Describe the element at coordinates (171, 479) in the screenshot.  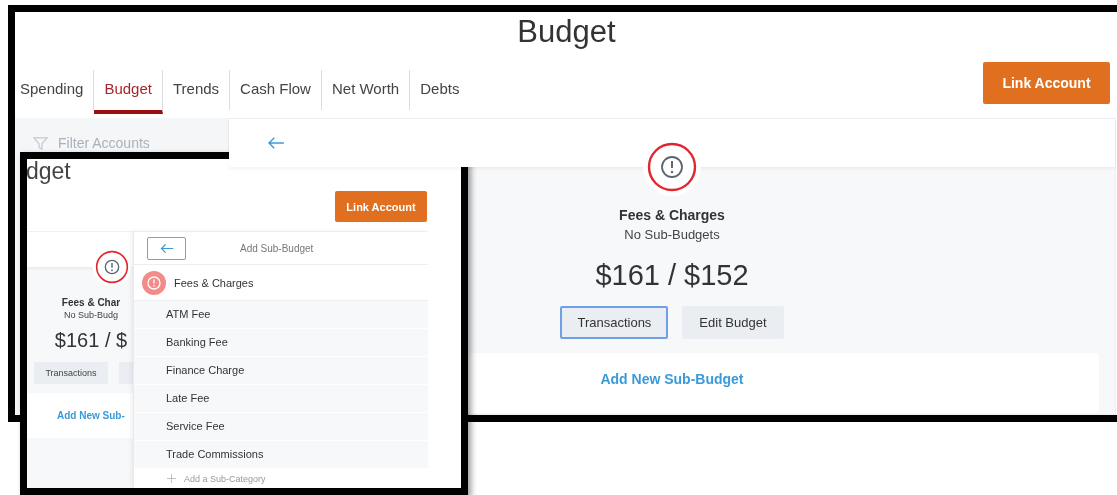
I see `plus-icon` at that location.